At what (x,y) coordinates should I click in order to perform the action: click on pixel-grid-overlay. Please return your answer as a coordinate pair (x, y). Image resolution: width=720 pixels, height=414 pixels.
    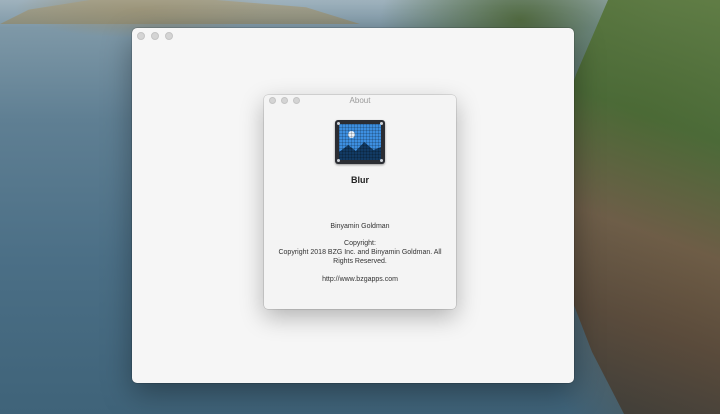
    Looking at the image, I should click on (360, 142).